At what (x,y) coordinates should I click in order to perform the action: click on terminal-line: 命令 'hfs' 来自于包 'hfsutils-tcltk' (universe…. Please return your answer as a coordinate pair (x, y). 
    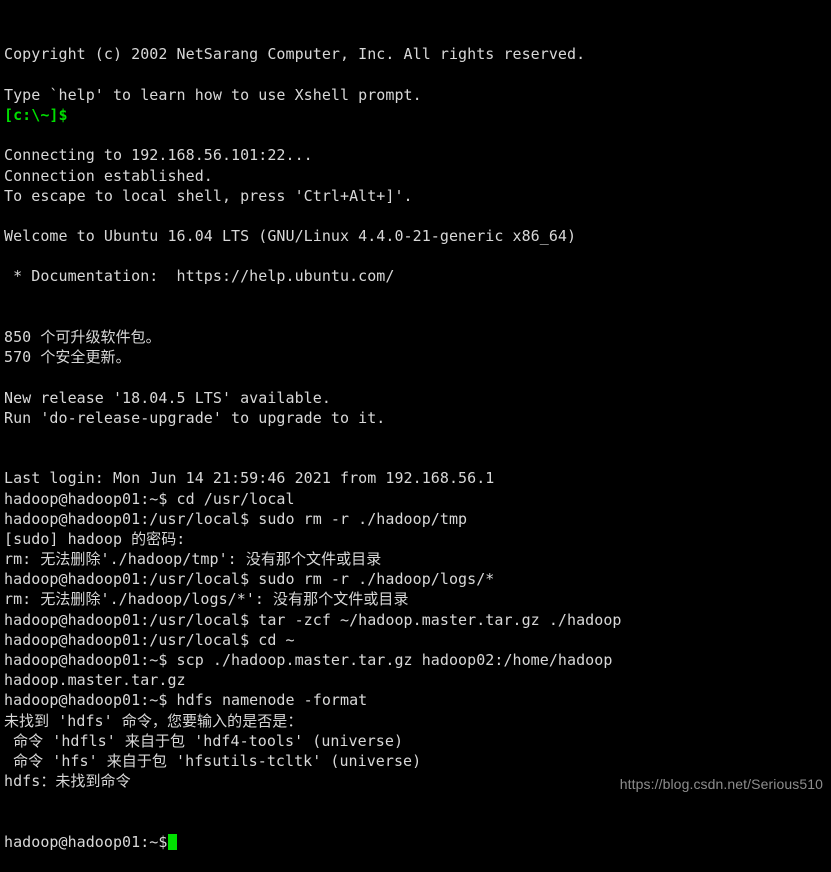
    Looking at the image, I should click on (417, 761).